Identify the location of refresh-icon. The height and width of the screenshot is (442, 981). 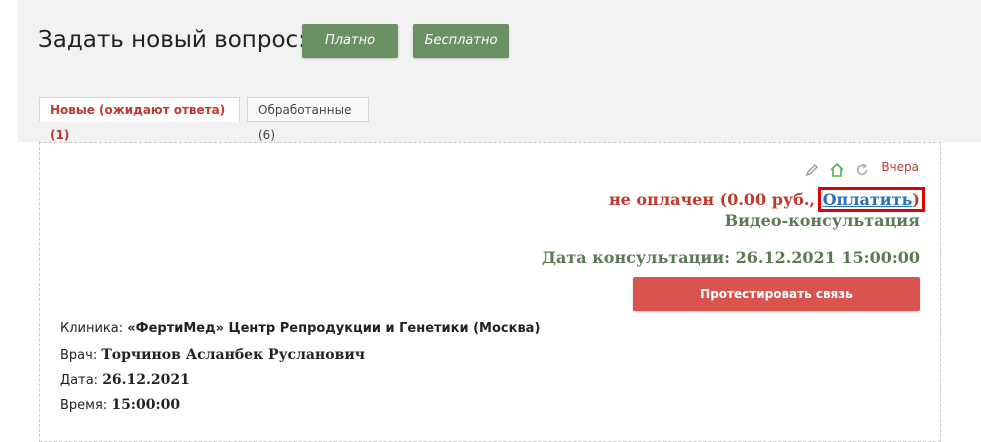
(862, 170).